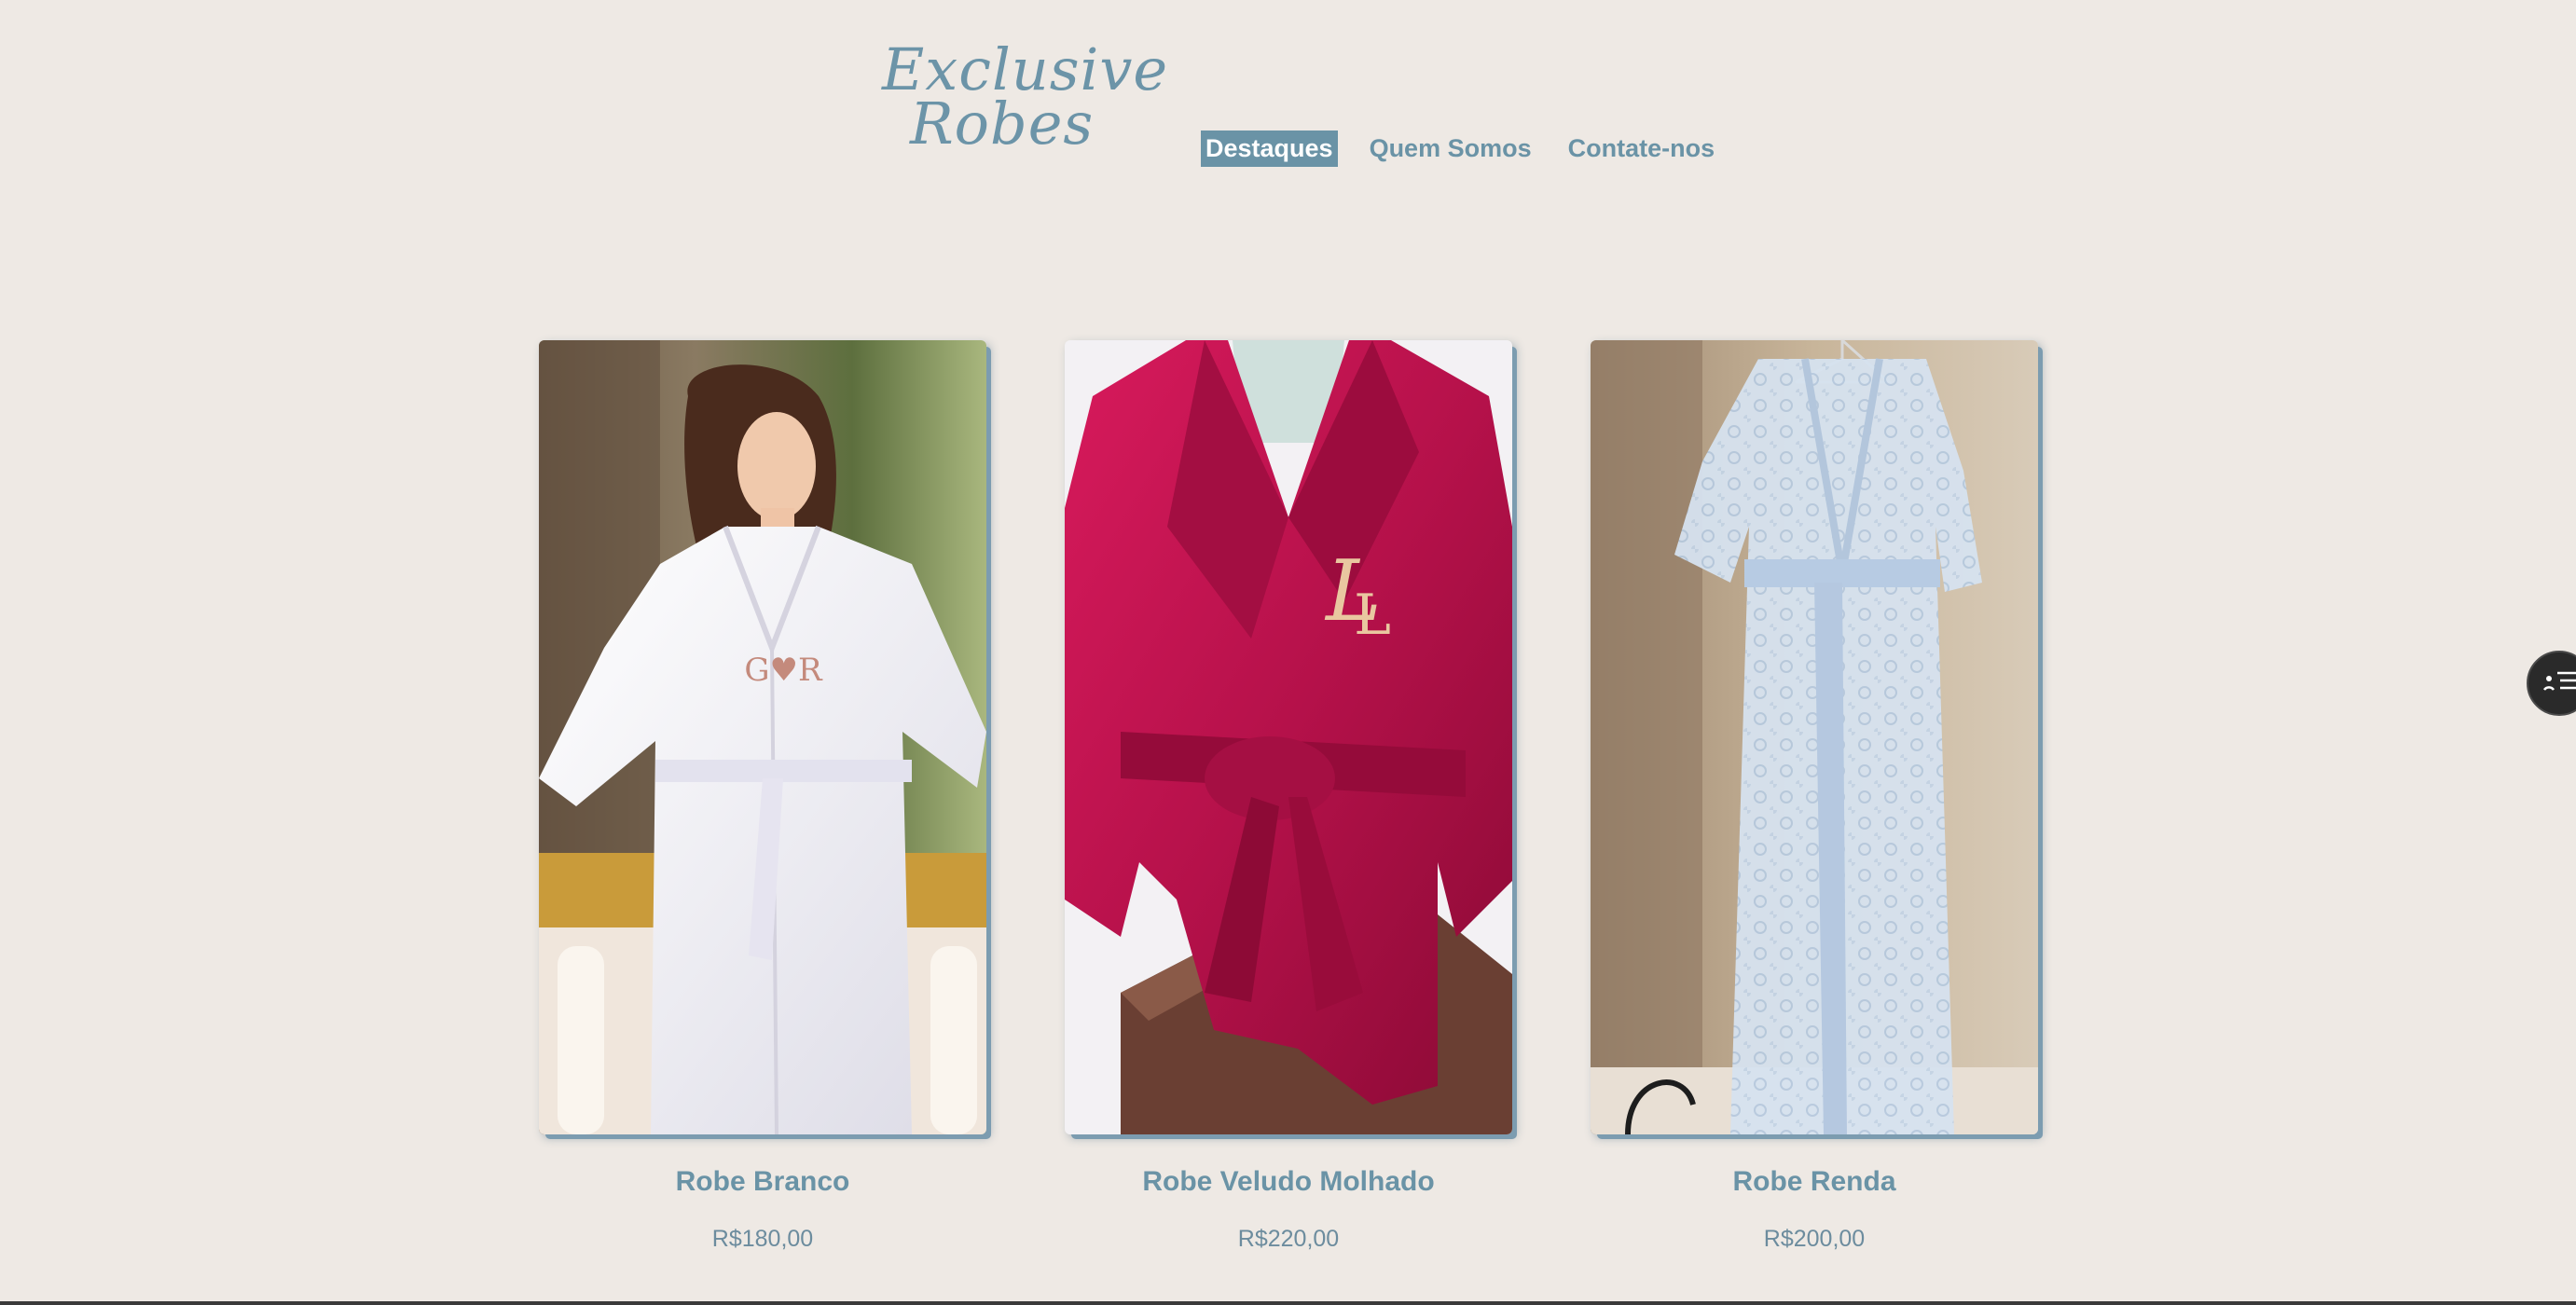 This screenshot has height=1305, width=2576. Describe the element at coordinates (1642, 148) in the screenshot. I see `nav-item-contate-nos: Contate-nos` at that location.